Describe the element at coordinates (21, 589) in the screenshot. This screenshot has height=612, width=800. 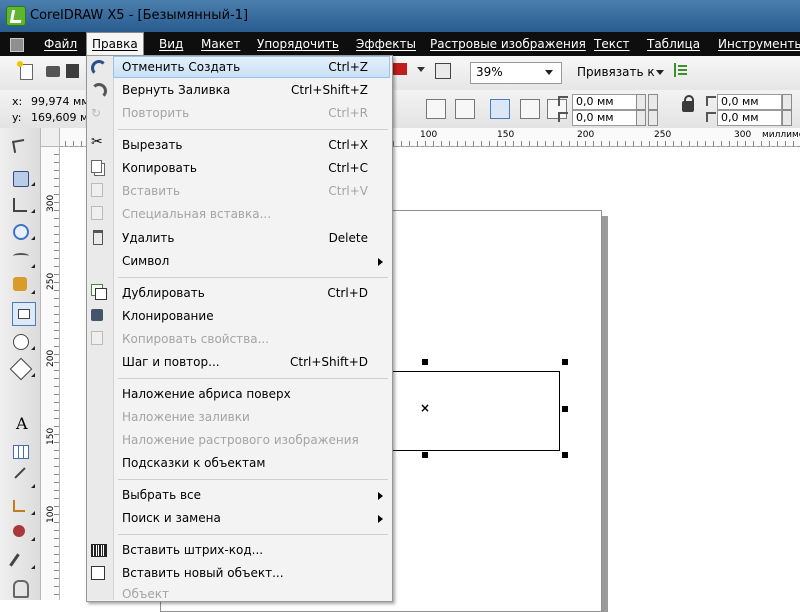
I see `outline-tool-icon` at that location.